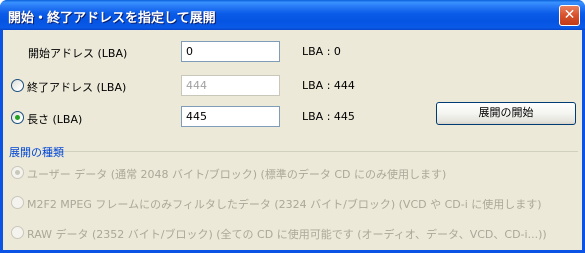  I want to click on user-data-radio, so click(17, 172).